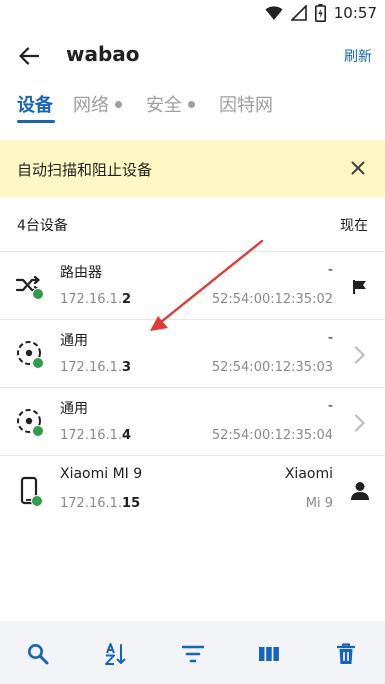  I want to click on device-row: 通用 172.16.1.4 - 52:54:00:12:35:04, so click(192, 421).